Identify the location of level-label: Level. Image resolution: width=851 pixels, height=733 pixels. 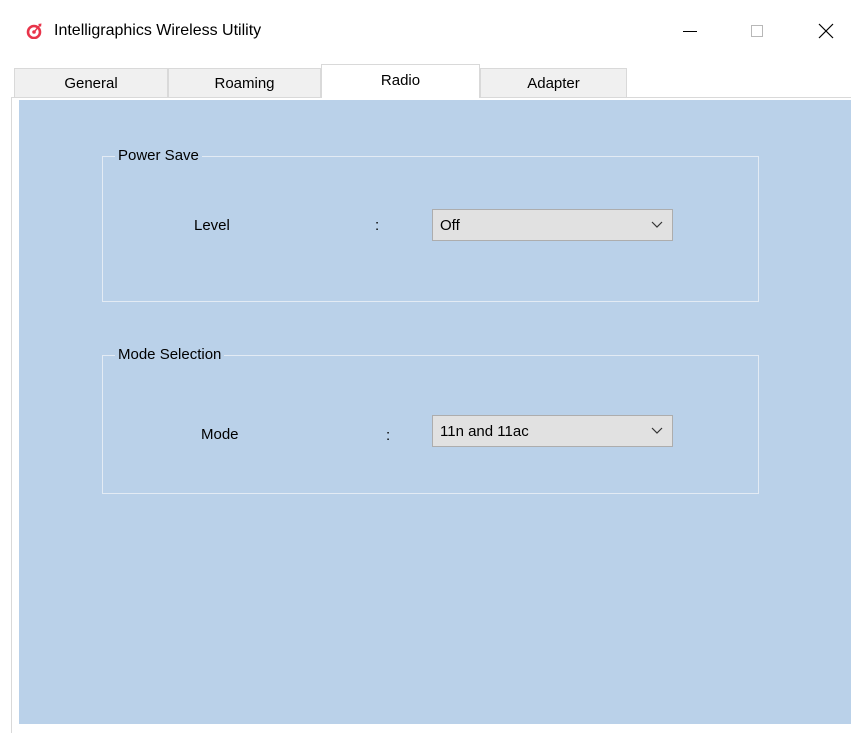
(212, 225).